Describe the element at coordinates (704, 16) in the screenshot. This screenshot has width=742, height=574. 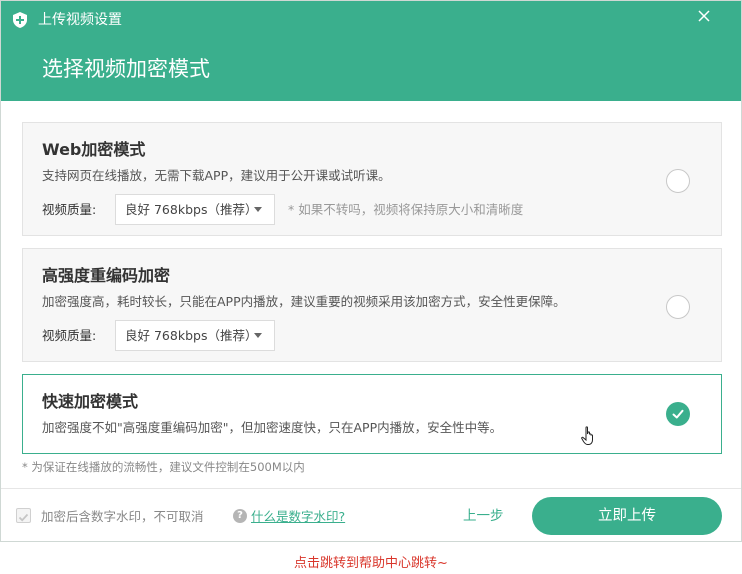
I see `close-icon` at that location.